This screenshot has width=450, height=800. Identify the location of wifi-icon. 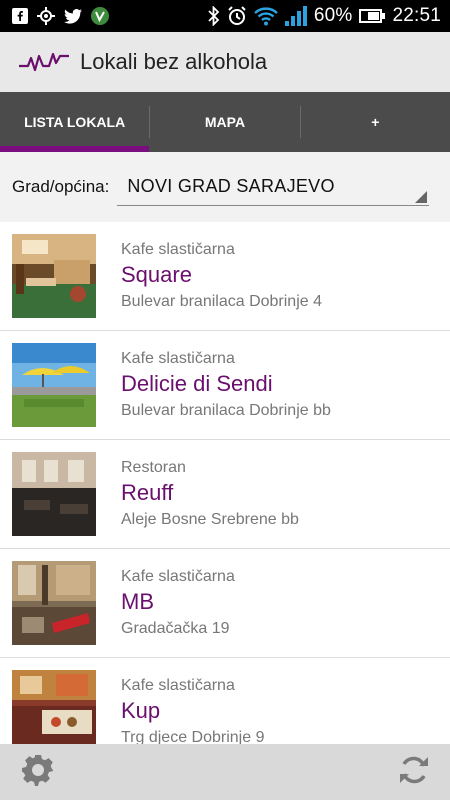
(265, 16).